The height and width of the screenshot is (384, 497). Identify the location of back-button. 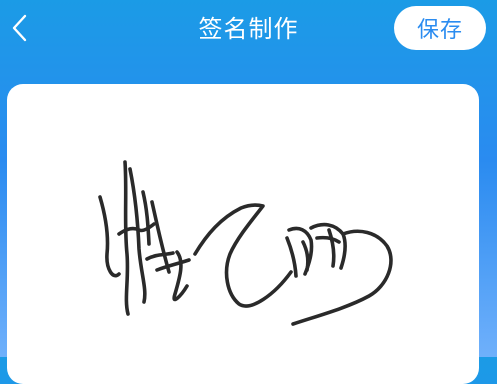
(20, 28).